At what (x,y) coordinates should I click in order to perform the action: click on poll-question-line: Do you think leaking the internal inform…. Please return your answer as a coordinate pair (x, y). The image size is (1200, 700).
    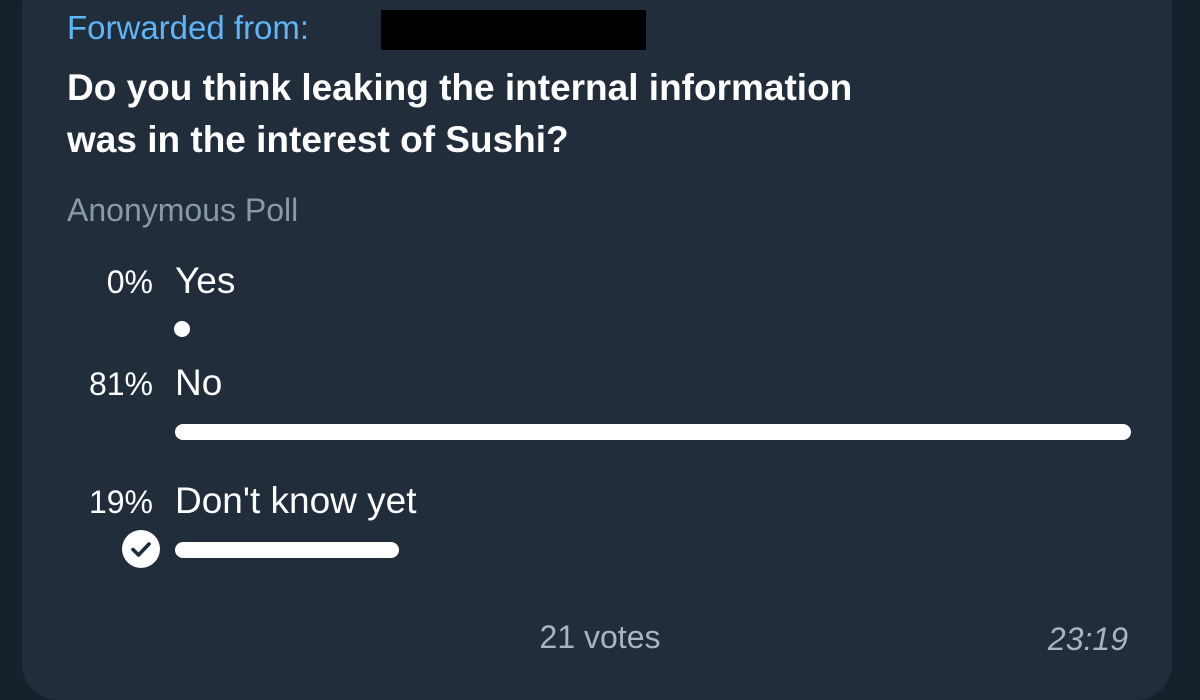
    Looking at the image, I should click on (460, 87).